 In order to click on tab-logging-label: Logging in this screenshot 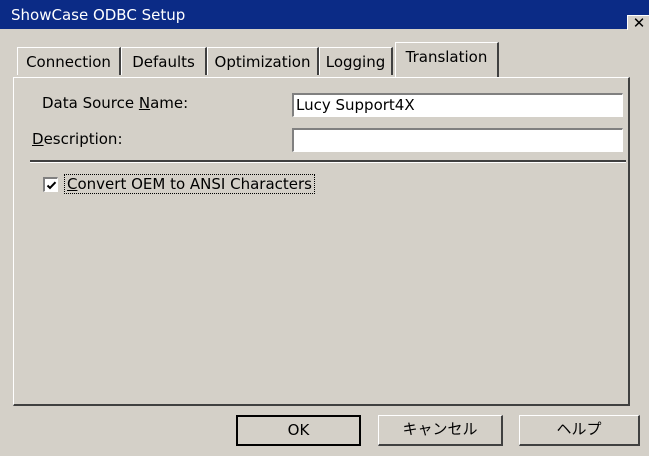, I will do `click(355, 62)`.